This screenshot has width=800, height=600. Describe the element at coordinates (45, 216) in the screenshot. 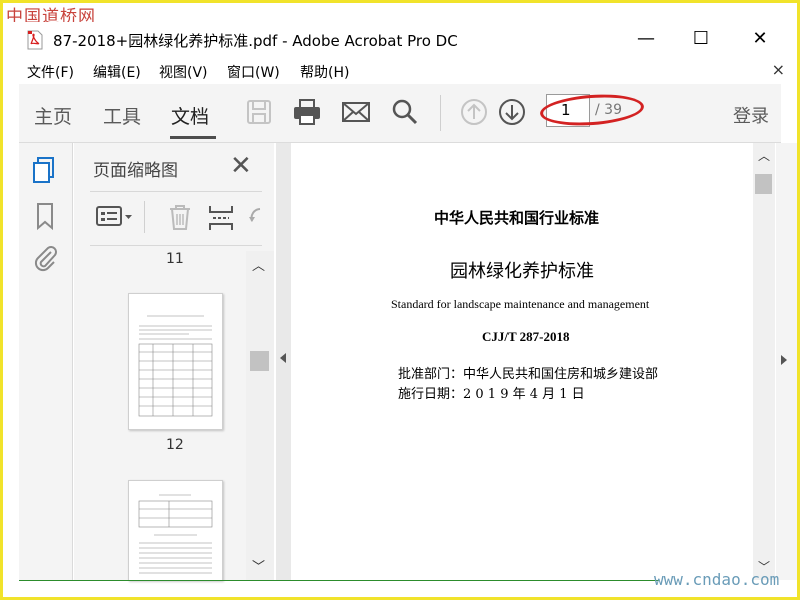

I see `bookmark-icon` at that location.